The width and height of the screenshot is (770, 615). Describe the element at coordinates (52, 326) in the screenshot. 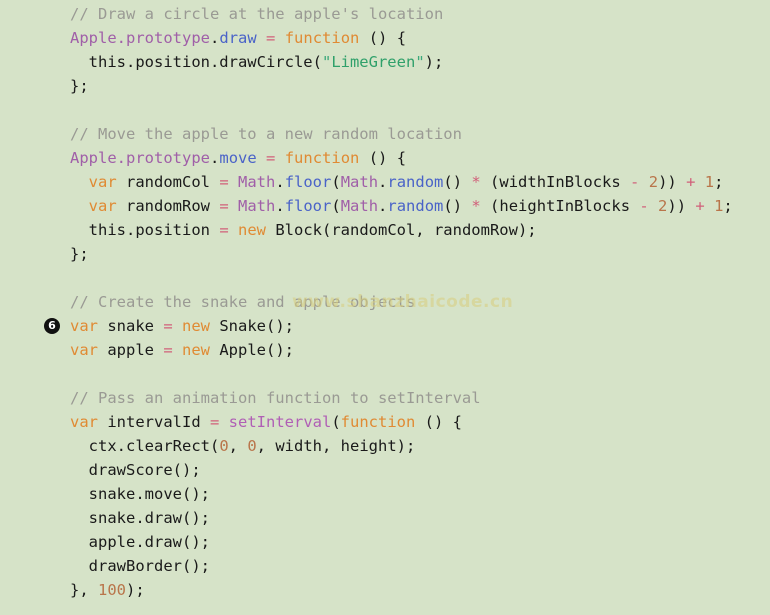

I see `step-marker-badge: 6` at that location.